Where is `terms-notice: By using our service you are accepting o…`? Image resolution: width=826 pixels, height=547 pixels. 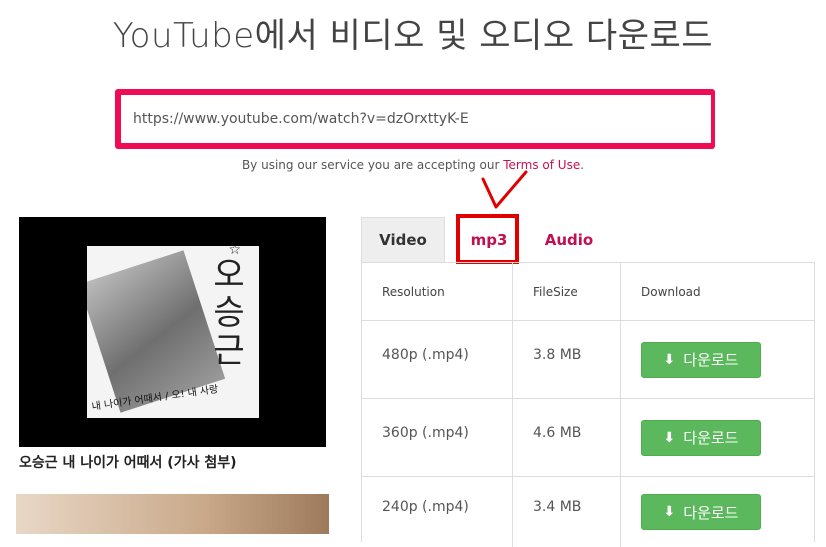
terms-notice: By using our service you are accepting o… is located at coordinates (413, 165).